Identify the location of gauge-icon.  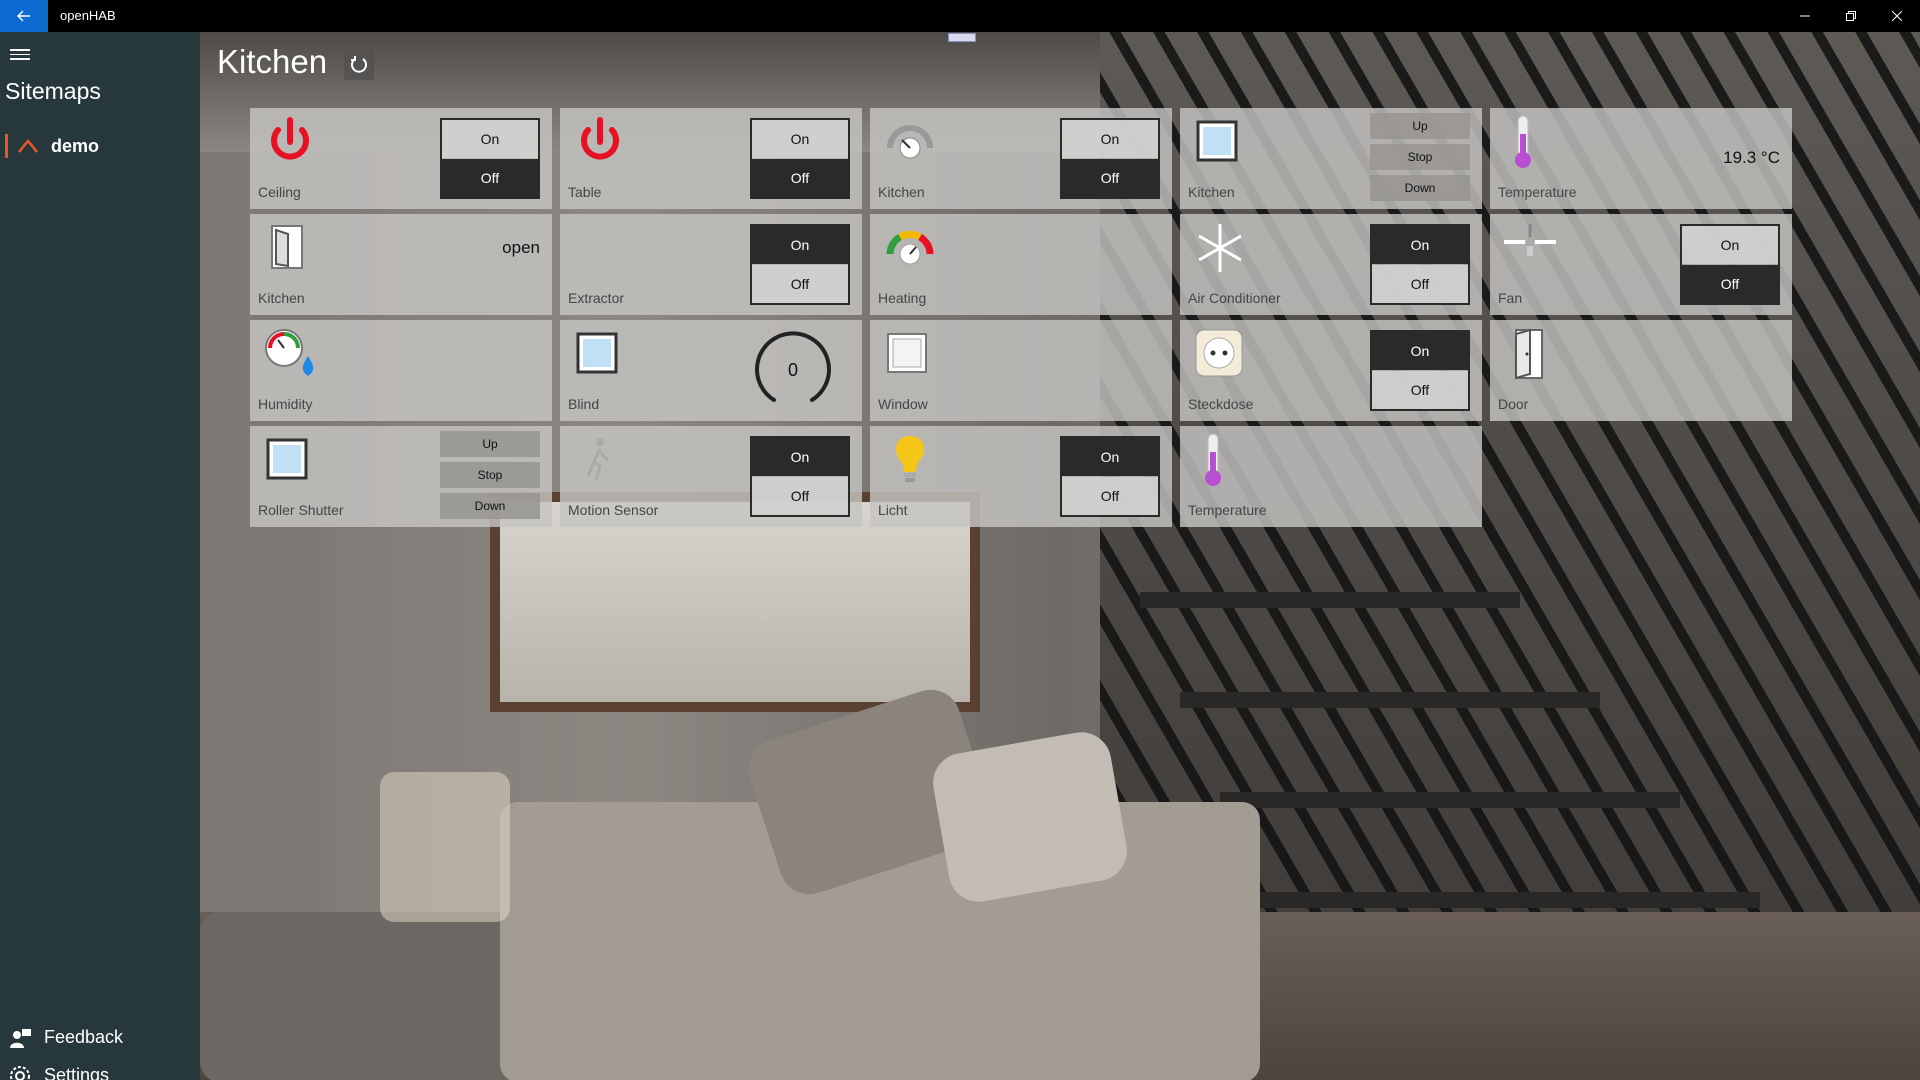
(910, 247).